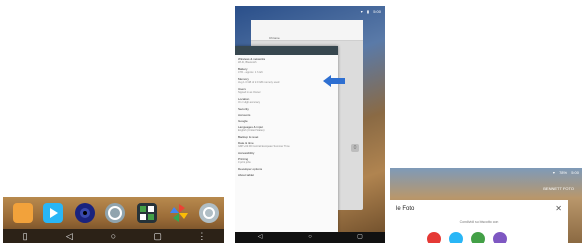  Describe the element at coordinates (286, 160) in the screenshot. I see `settings-row: Printing 0 print jobs` at that location.